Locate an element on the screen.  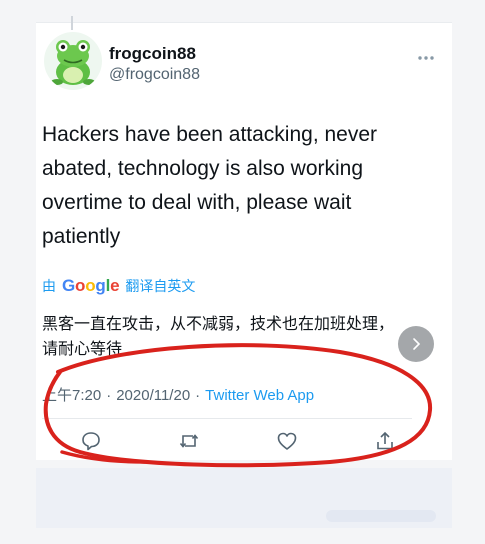
chevron-right-icon is located at coordinates (417, 344).